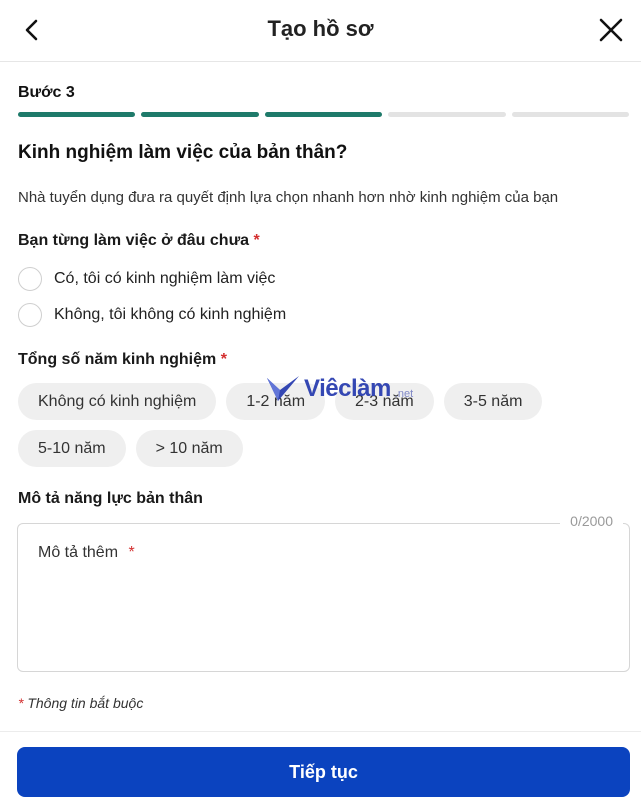 The width and height of the screenshot is (641, 810). I want to click on chip-1-2-years: 1-2 năm, so click(276, 401).